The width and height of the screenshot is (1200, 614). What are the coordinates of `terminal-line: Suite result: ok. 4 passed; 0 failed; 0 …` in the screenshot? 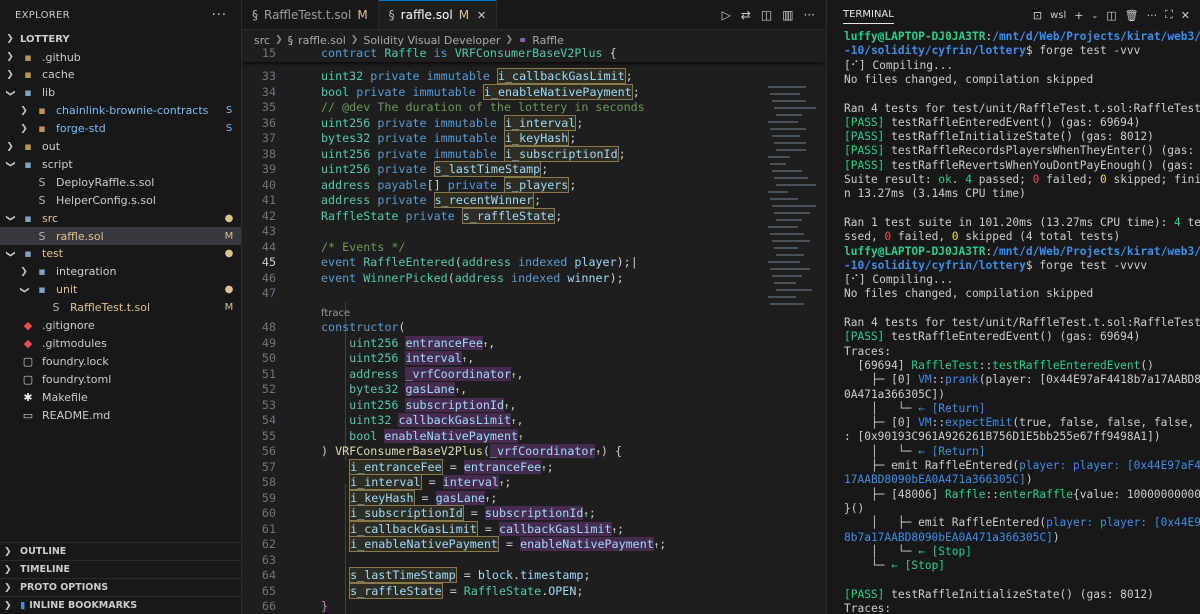 It's located at (1022, 179).